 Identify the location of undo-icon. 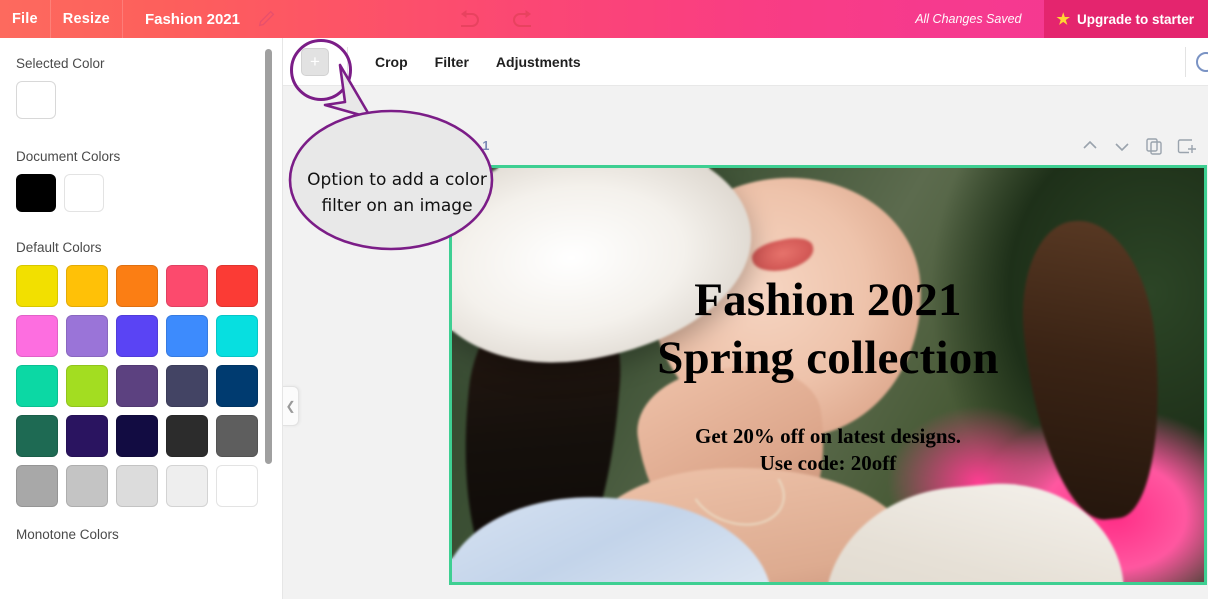
(469, 19).